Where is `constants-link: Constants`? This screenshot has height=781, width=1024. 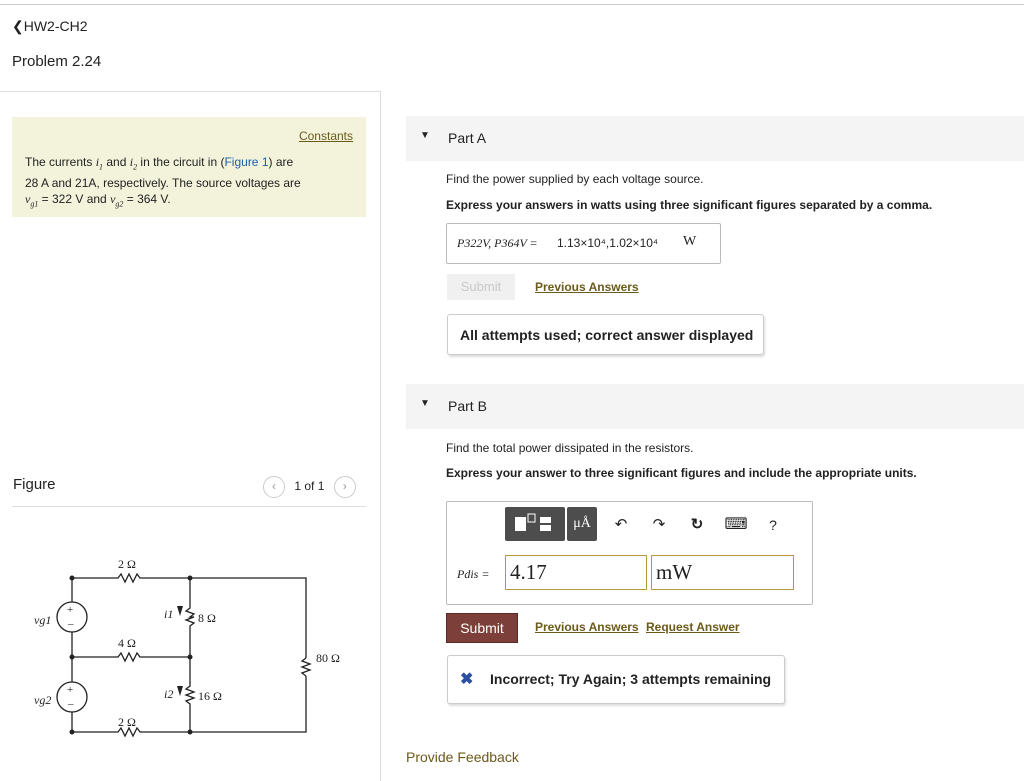
constants-link: Constants is located at coordinates (326, 136).